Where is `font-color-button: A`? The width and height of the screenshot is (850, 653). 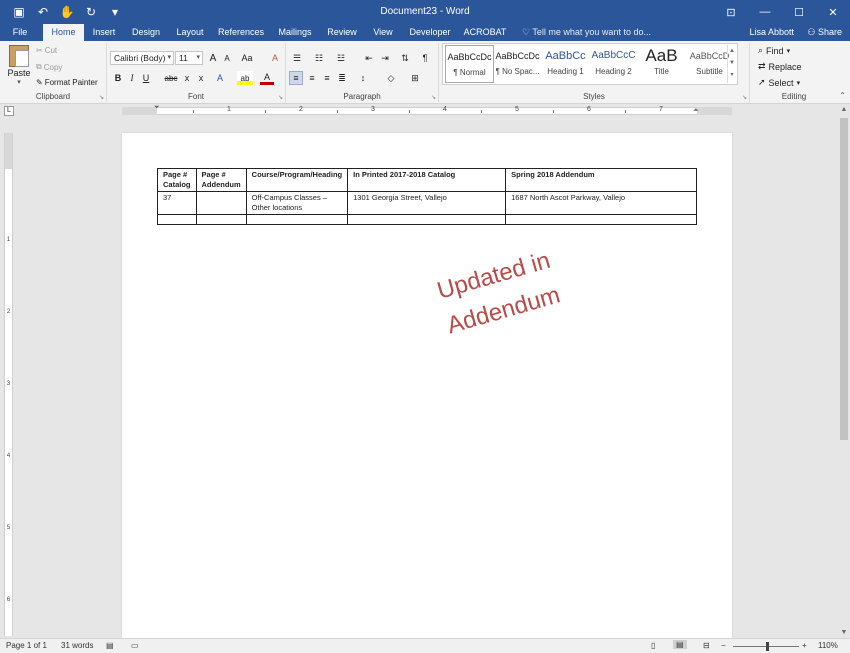 font-color-button: A is located at coordinates (267, 78).